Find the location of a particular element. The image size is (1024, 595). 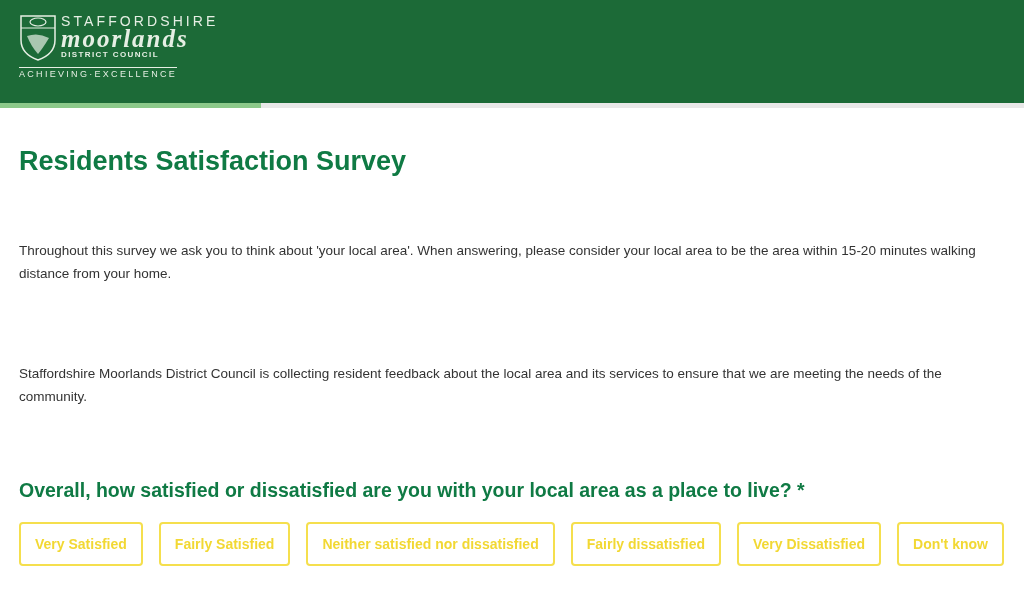

answer-option: Don't know is located at coordinates (950, 544).